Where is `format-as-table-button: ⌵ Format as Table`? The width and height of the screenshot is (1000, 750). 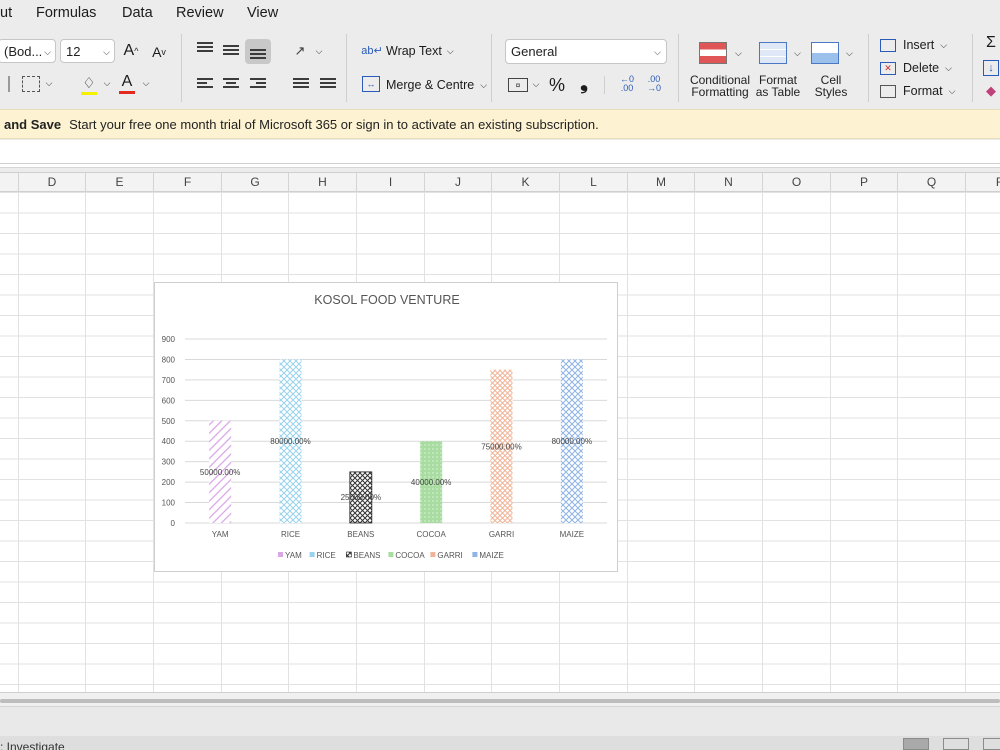
format-as-table-button: ⌵ Format as Table is located at coordinates (780, 69).